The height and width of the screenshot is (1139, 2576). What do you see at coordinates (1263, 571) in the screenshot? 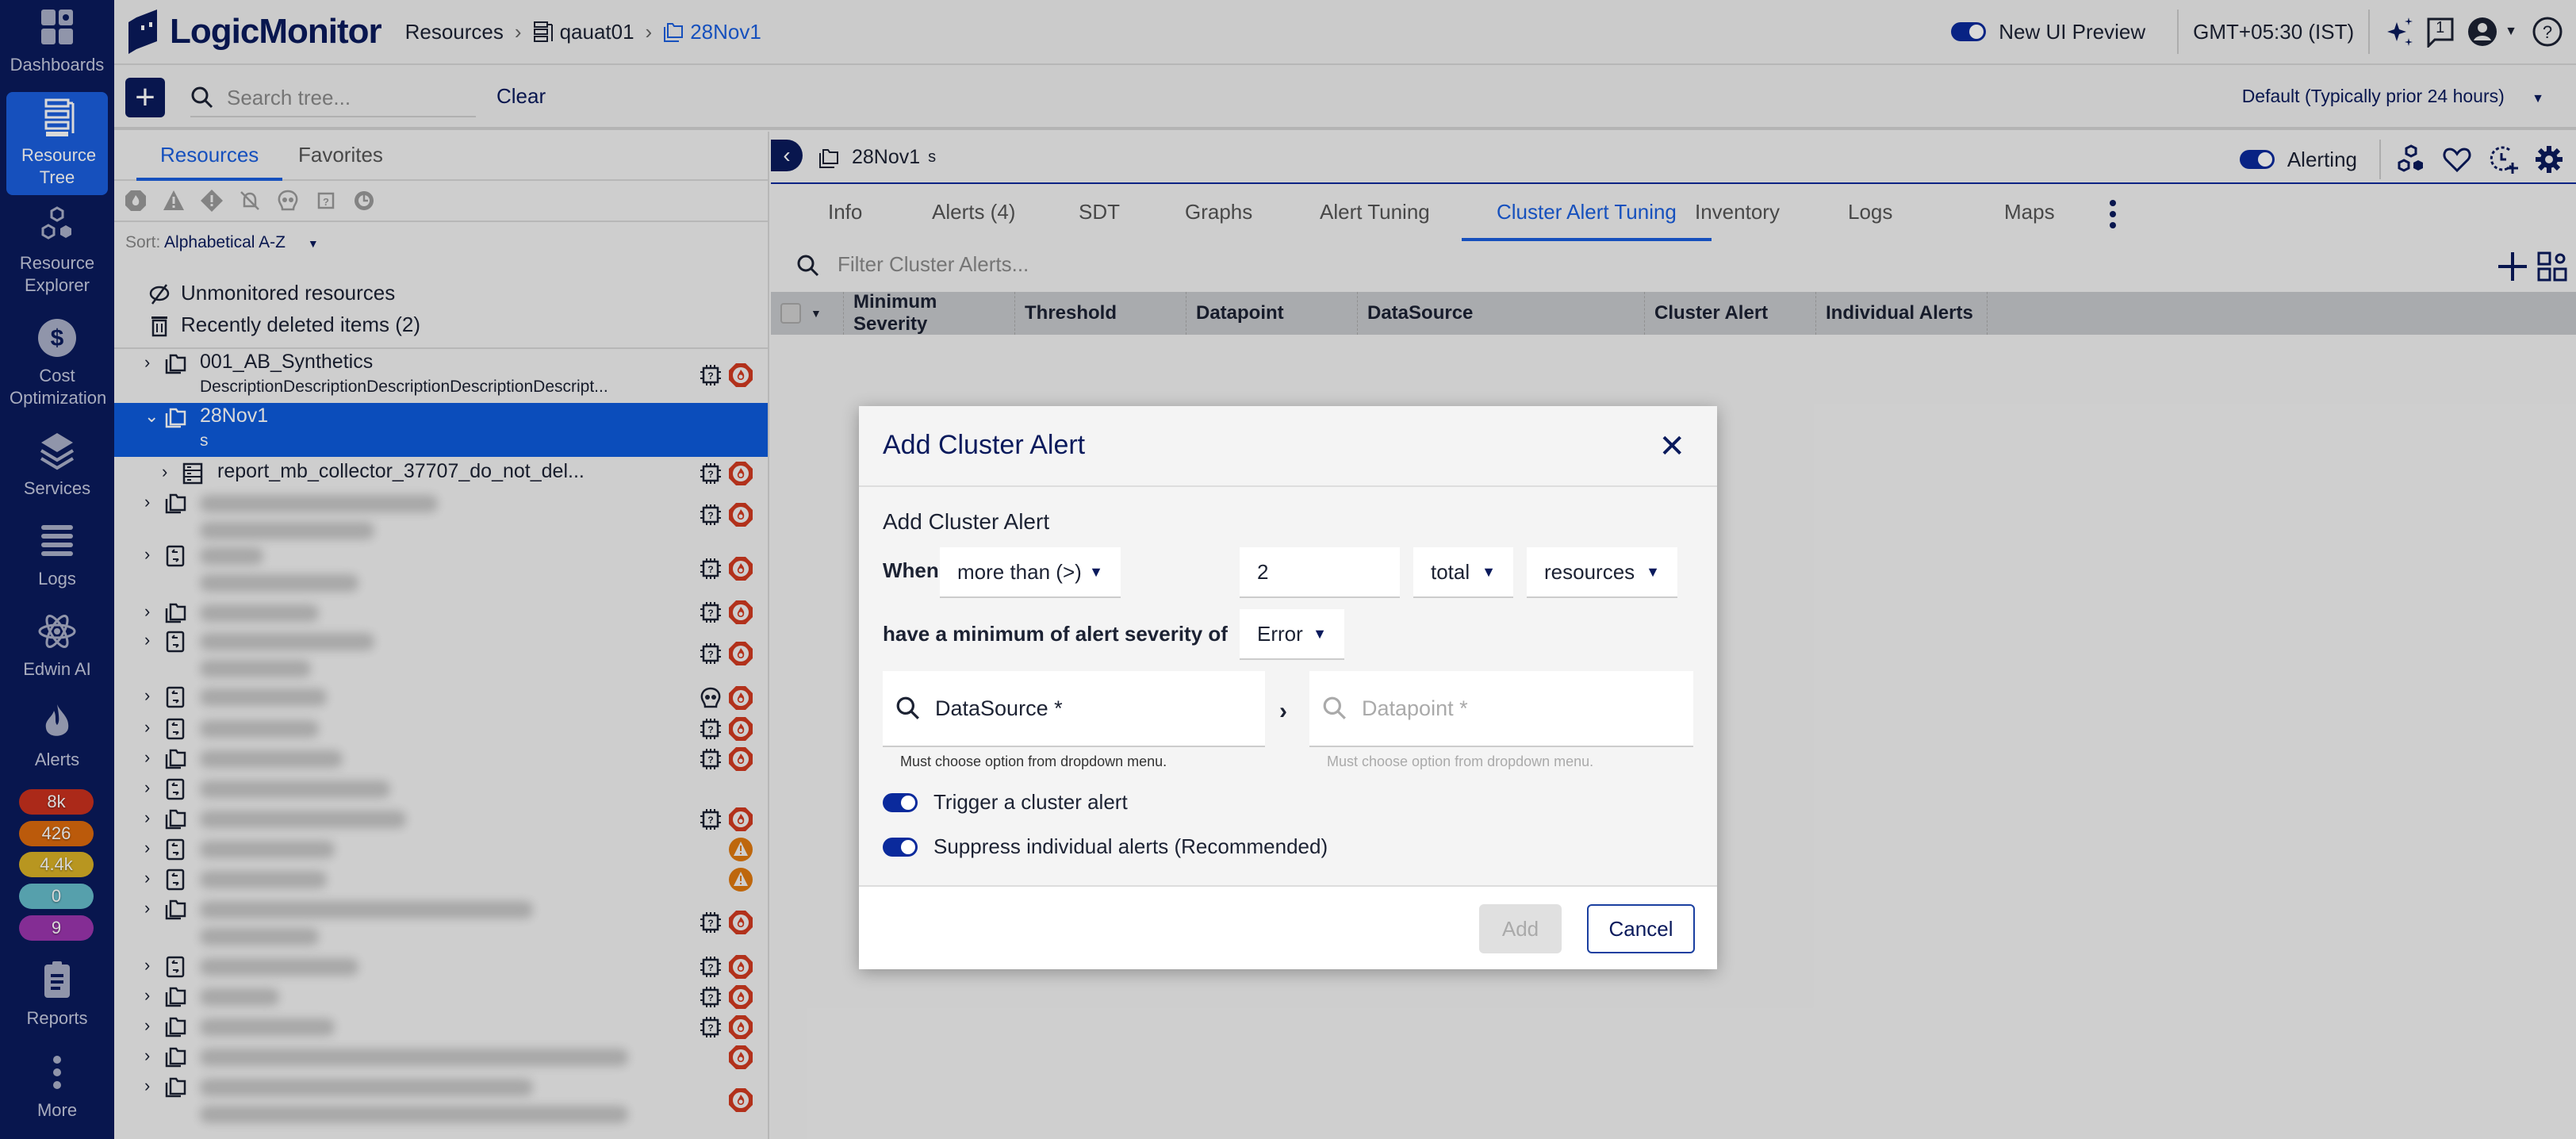
I see `count-value: 2` at bounding box center [1263, 571].